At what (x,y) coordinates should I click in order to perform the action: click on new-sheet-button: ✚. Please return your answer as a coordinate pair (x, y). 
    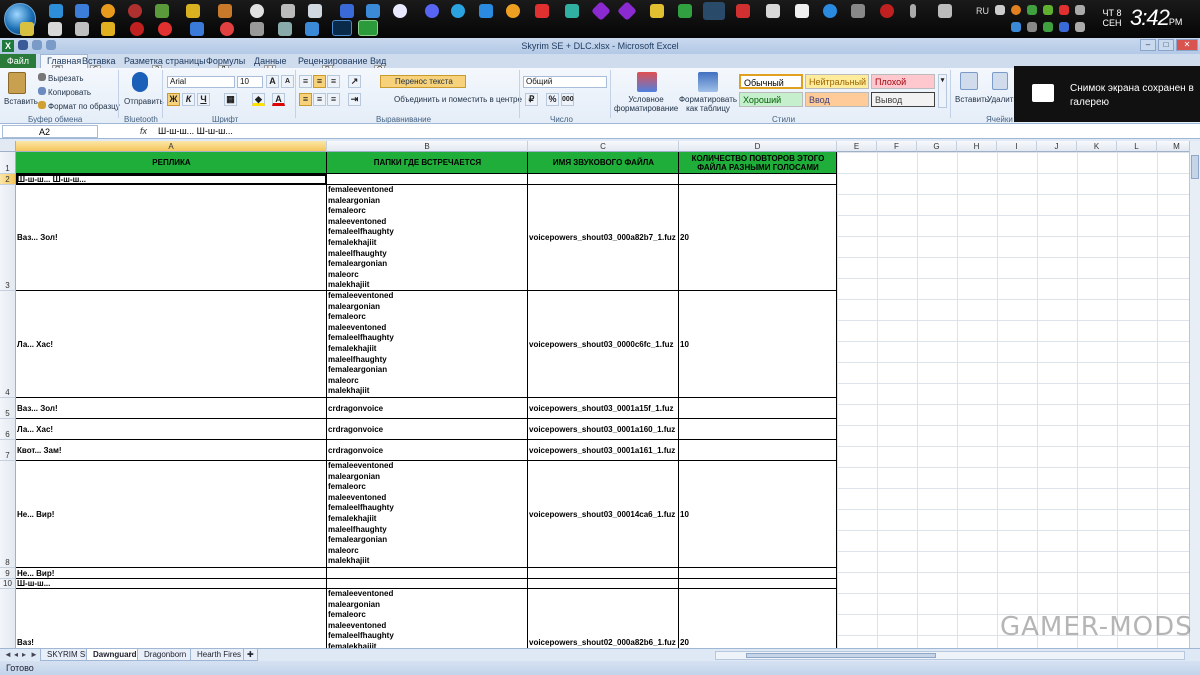
    Looking at the image, I should click on (250, 655).